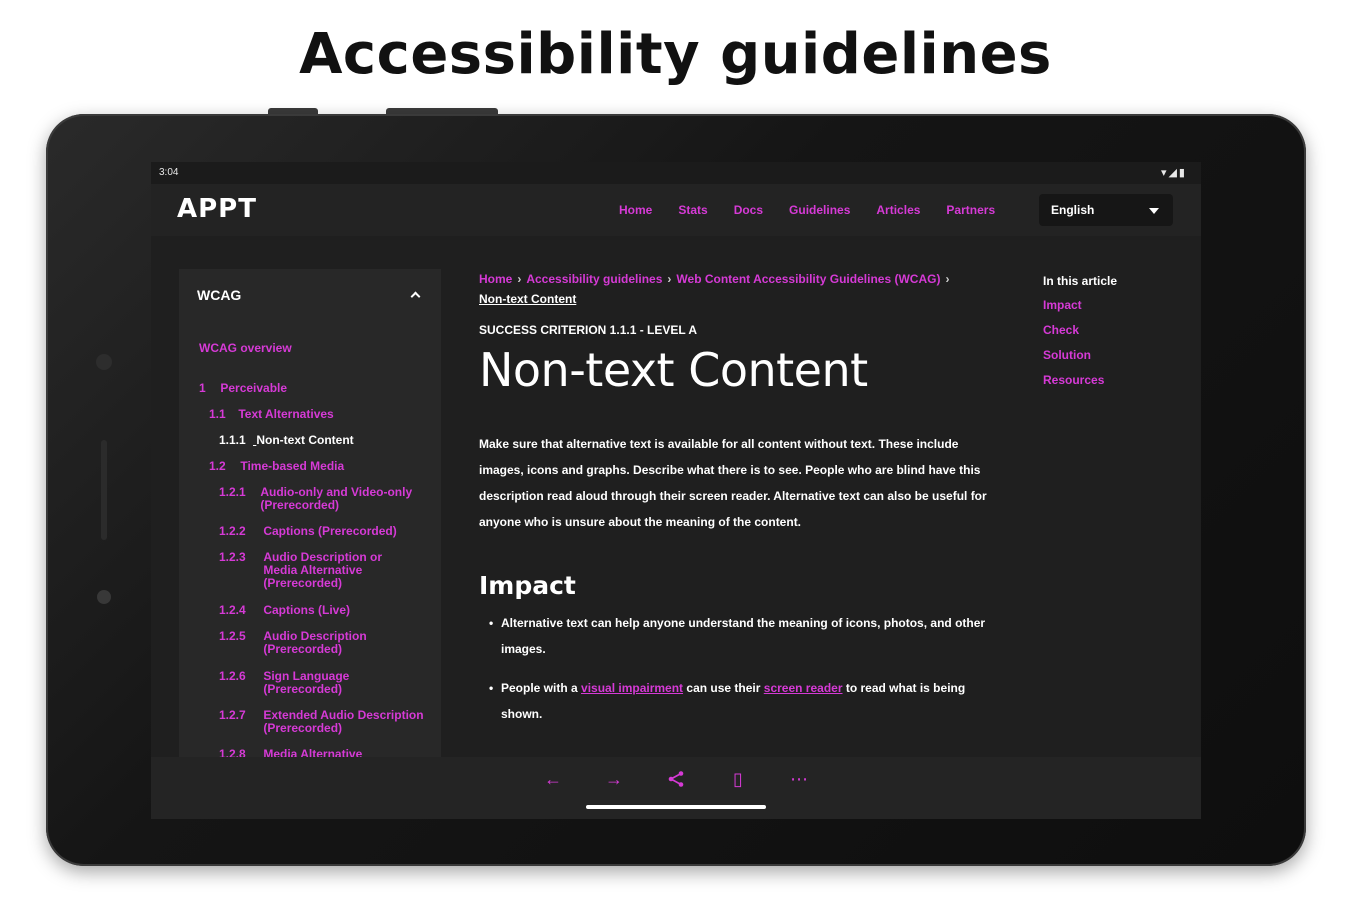  I want to click on camera-icon, so click(104, 362).